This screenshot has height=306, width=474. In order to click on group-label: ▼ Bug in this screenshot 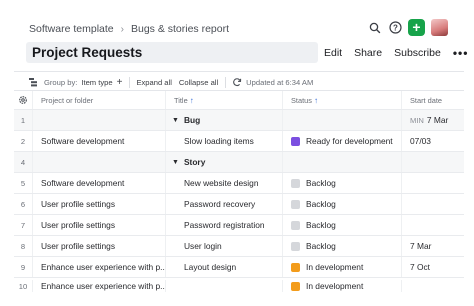, I will do `click(223, 120)`.